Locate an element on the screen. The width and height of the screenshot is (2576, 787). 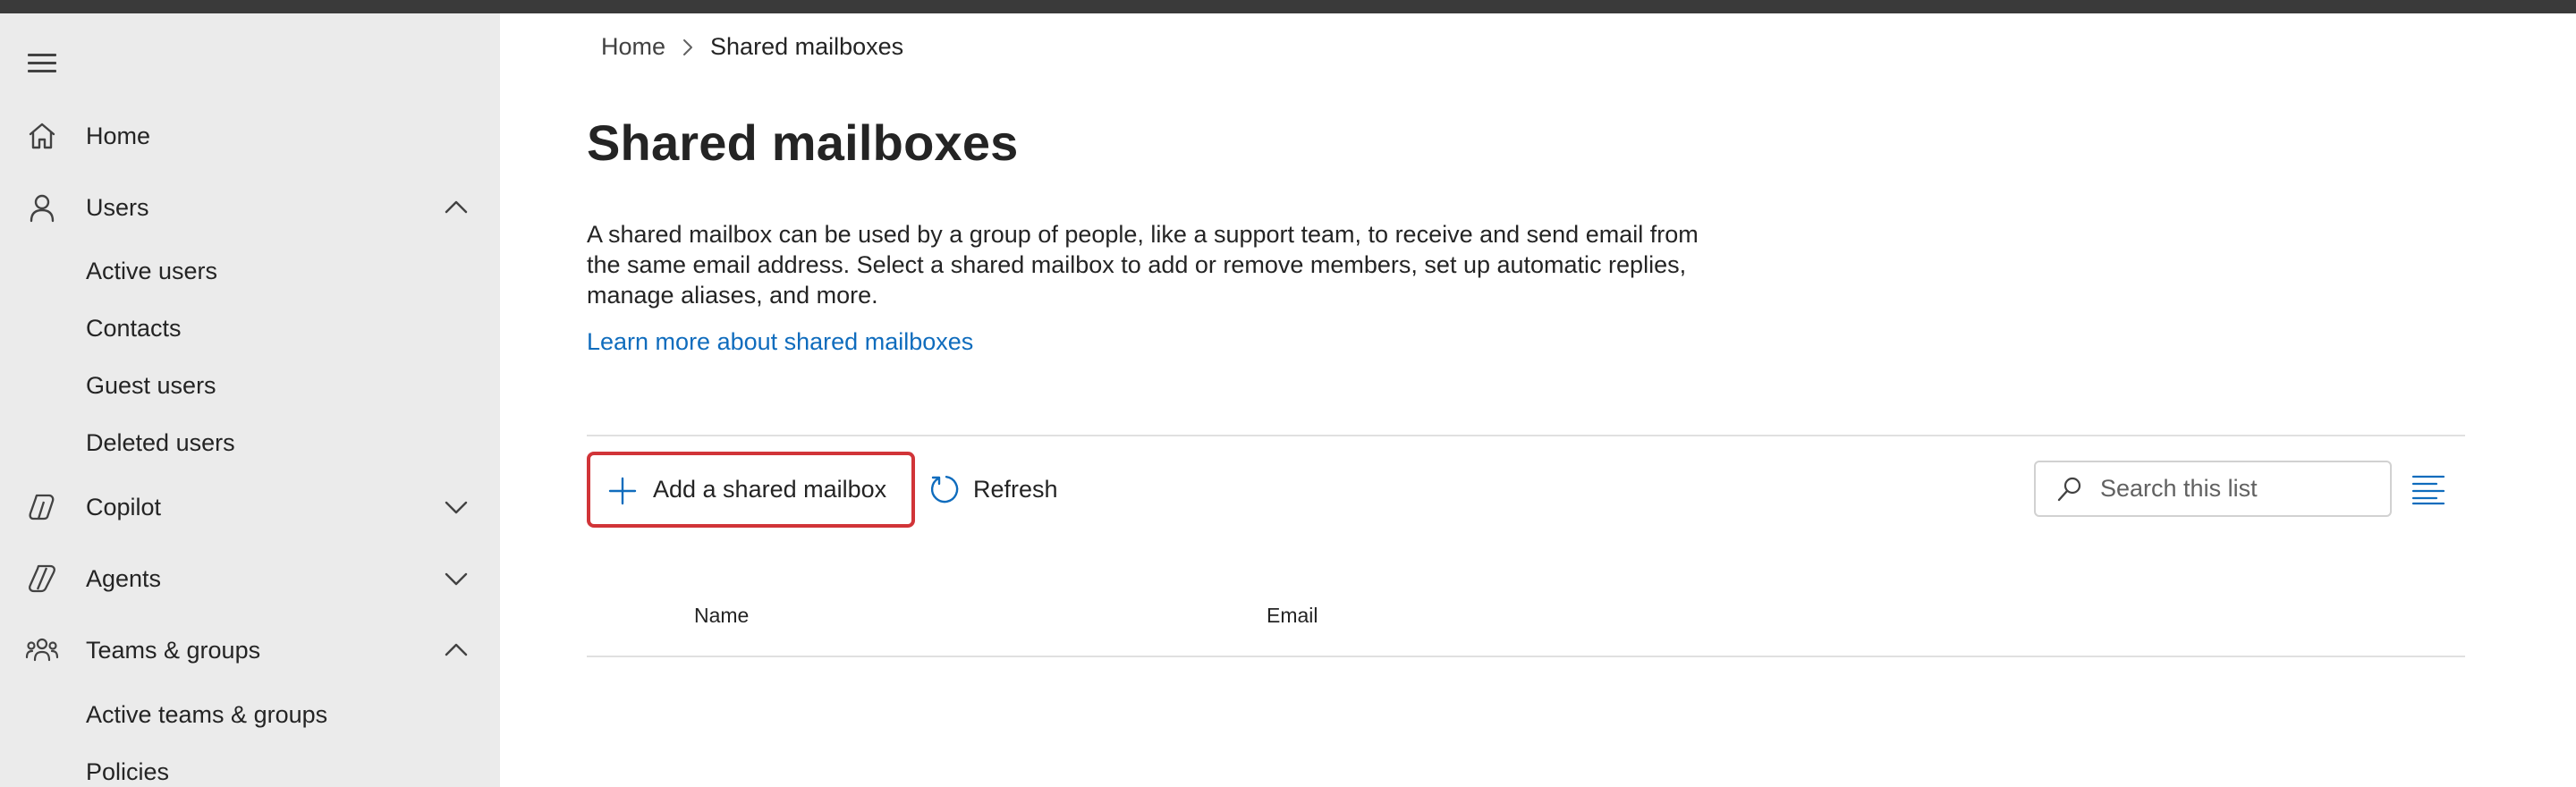
refresh-label: Refresh is located at coordinates (1015, 489).